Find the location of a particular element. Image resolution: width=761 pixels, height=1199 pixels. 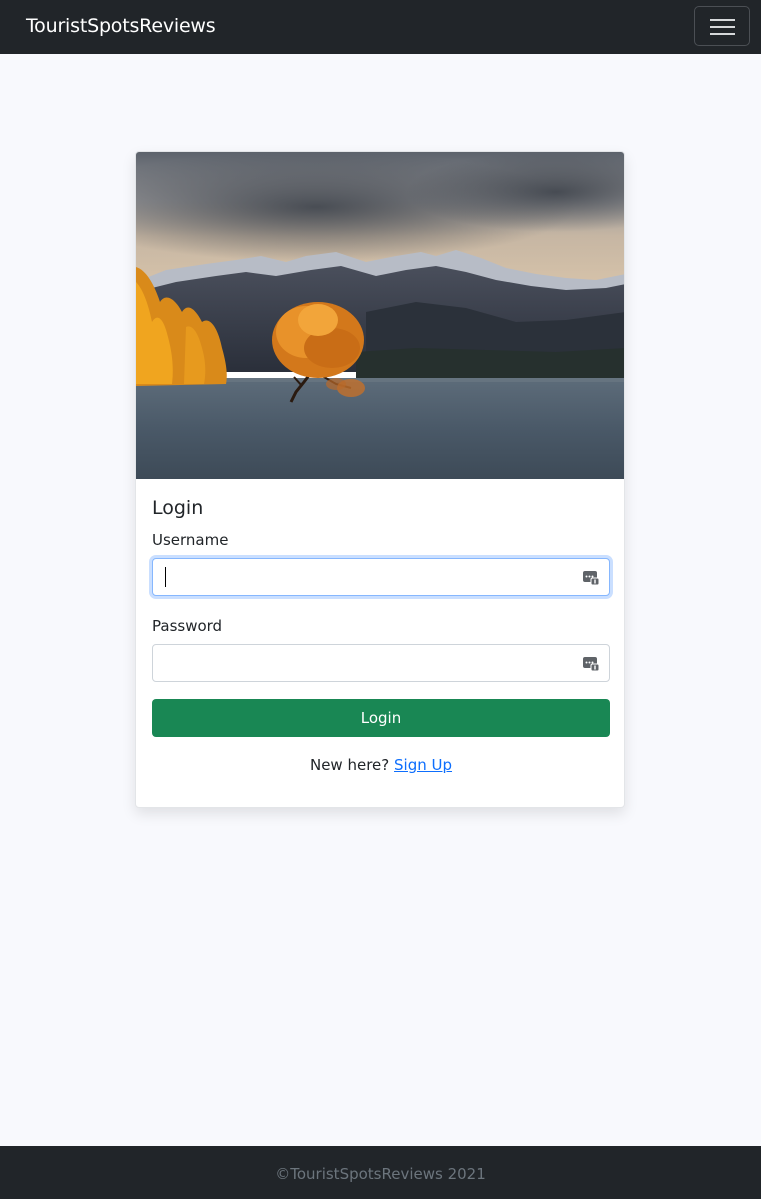

text-caret is located at coordinates (165, 577).